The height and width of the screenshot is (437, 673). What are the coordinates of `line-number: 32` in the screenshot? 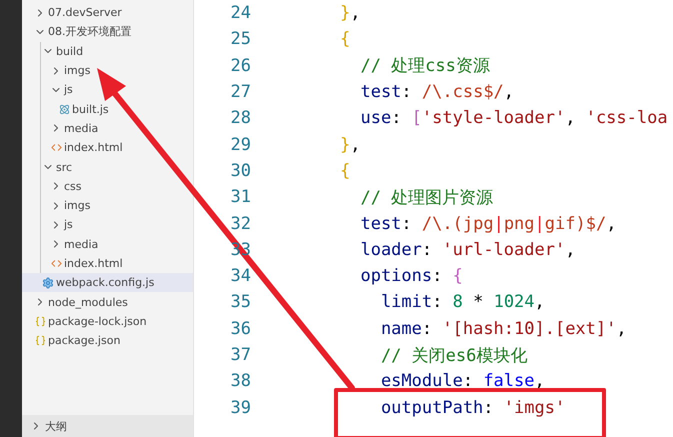 It's located at (240, 224).